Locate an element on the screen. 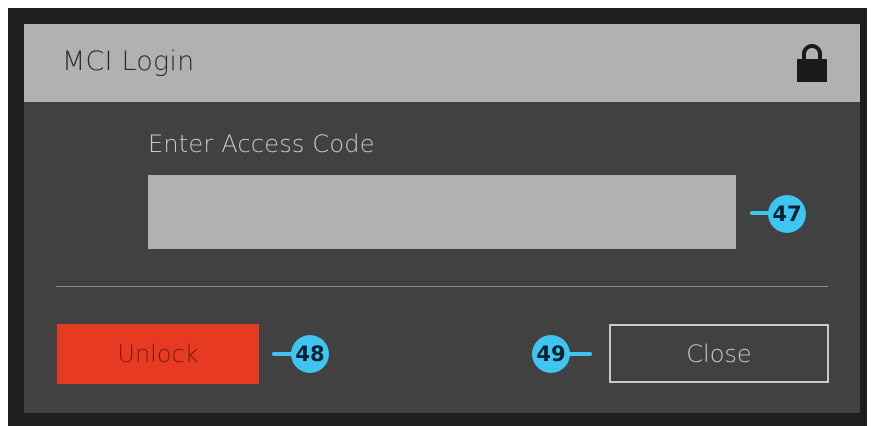  callout-49-badge: 49 is located at coordinates (551, 354).